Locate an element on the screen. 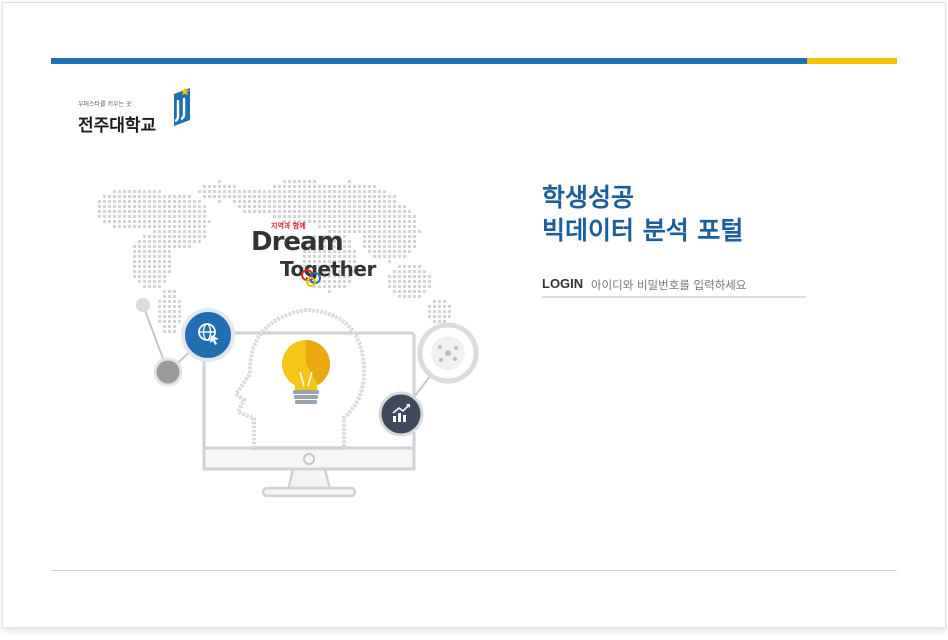 Image resolution: width=948 pixels, height=640 pixels. bar-chart-up-icon is located at coordinates (401, 414).